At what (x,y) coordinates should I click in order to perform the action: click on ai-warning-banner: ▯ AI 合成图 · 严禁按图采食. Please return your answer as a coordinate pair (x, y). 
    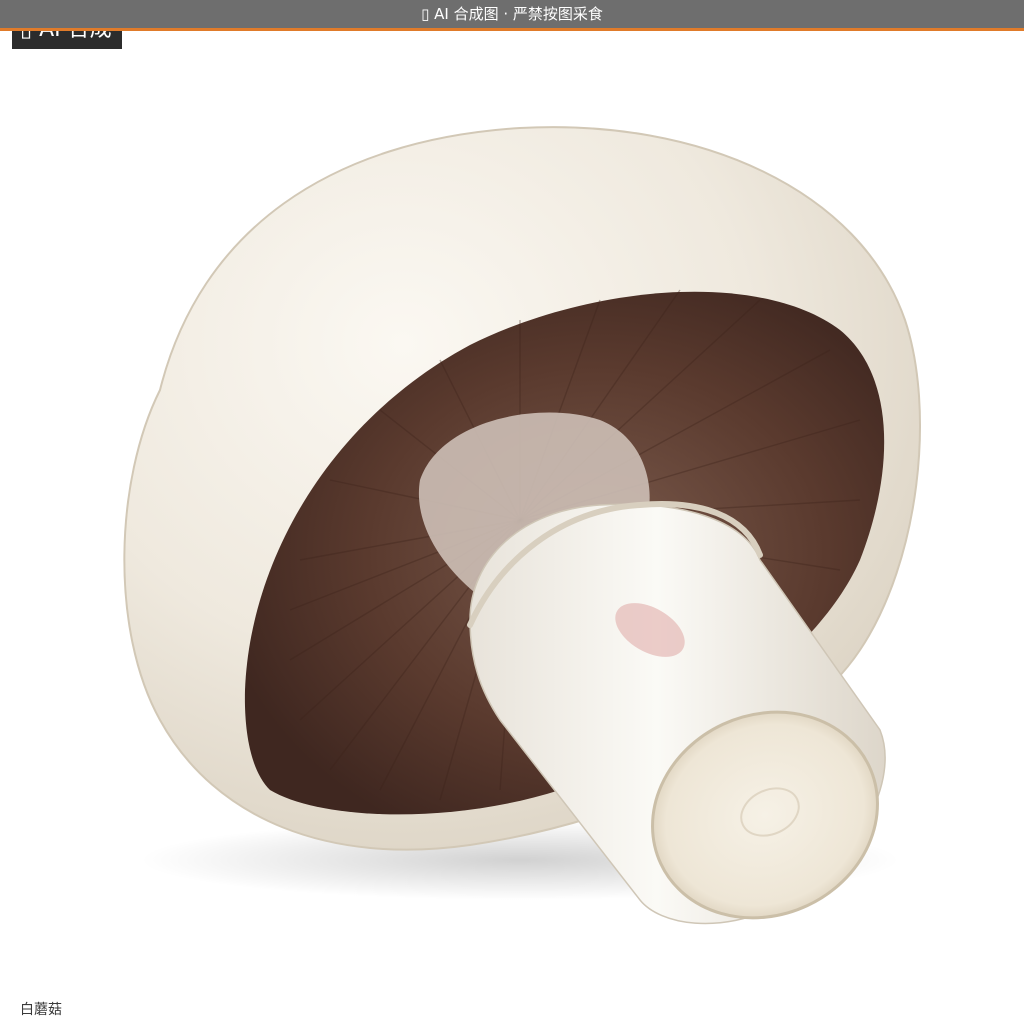
    Looking at the image, I should click on (512, 15).